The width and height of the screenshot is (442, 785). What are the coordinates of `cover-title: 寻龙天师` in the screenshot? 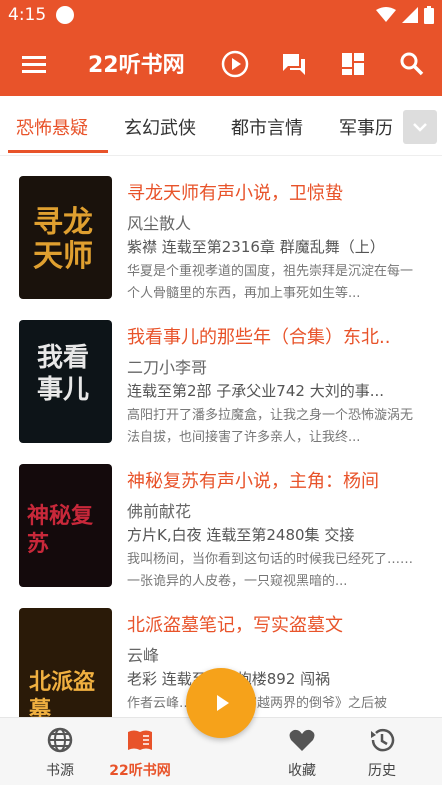 It's located at (63, 239).